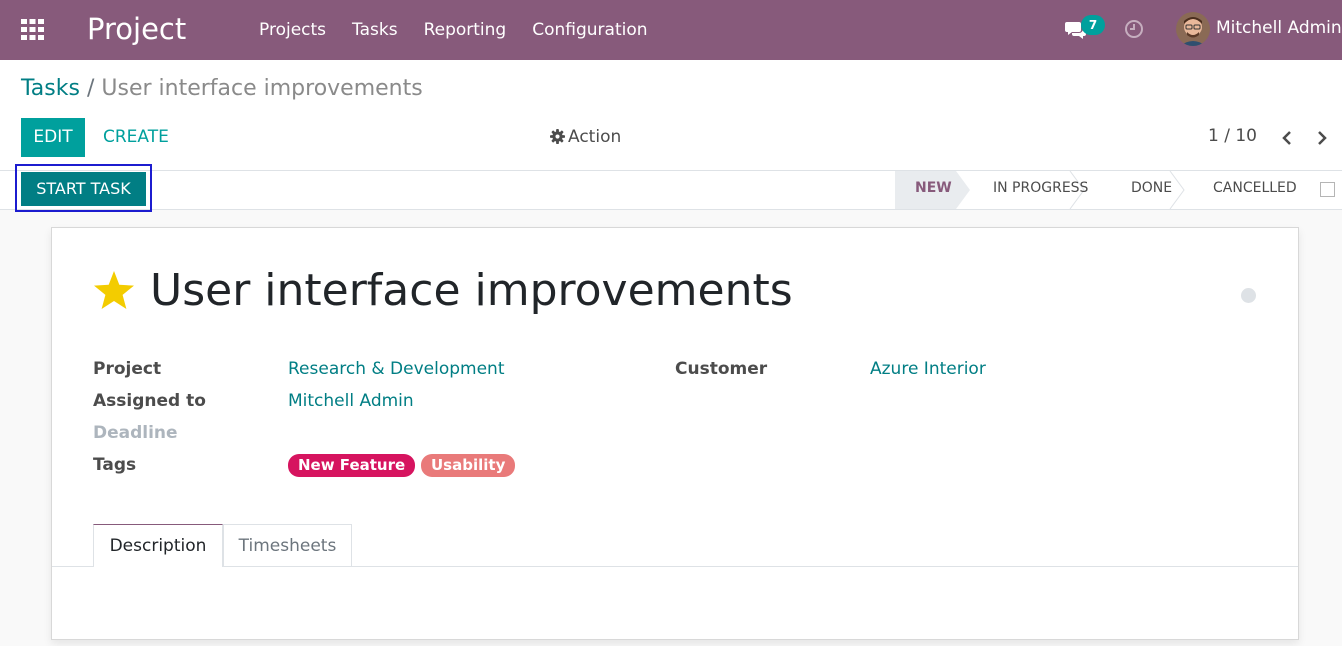 This screenshot has height=646, width=1342. Describe the element at coordinates (471, 290) in the screenshot. I see `task-title: User interface improvements` at that location.